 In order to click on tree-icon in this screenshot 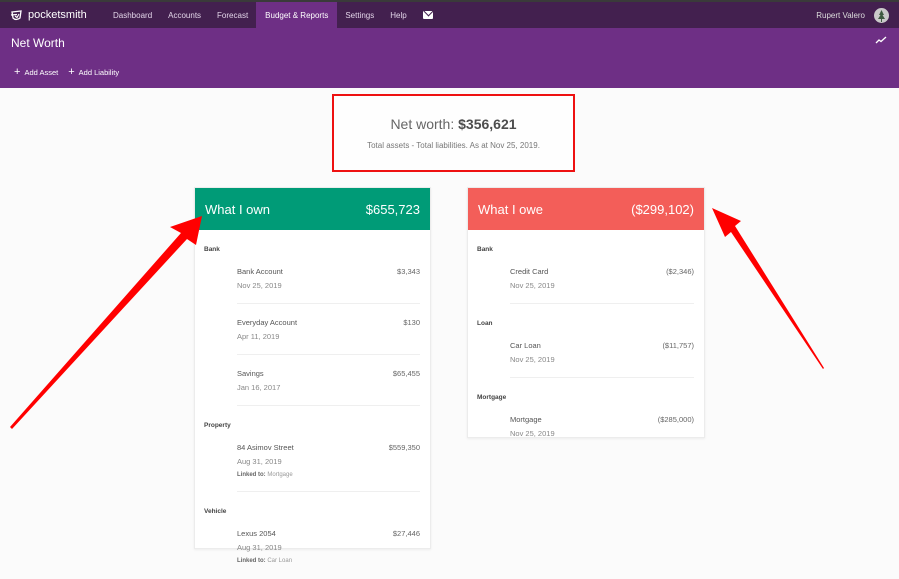, I will do `click(881, 15)`.